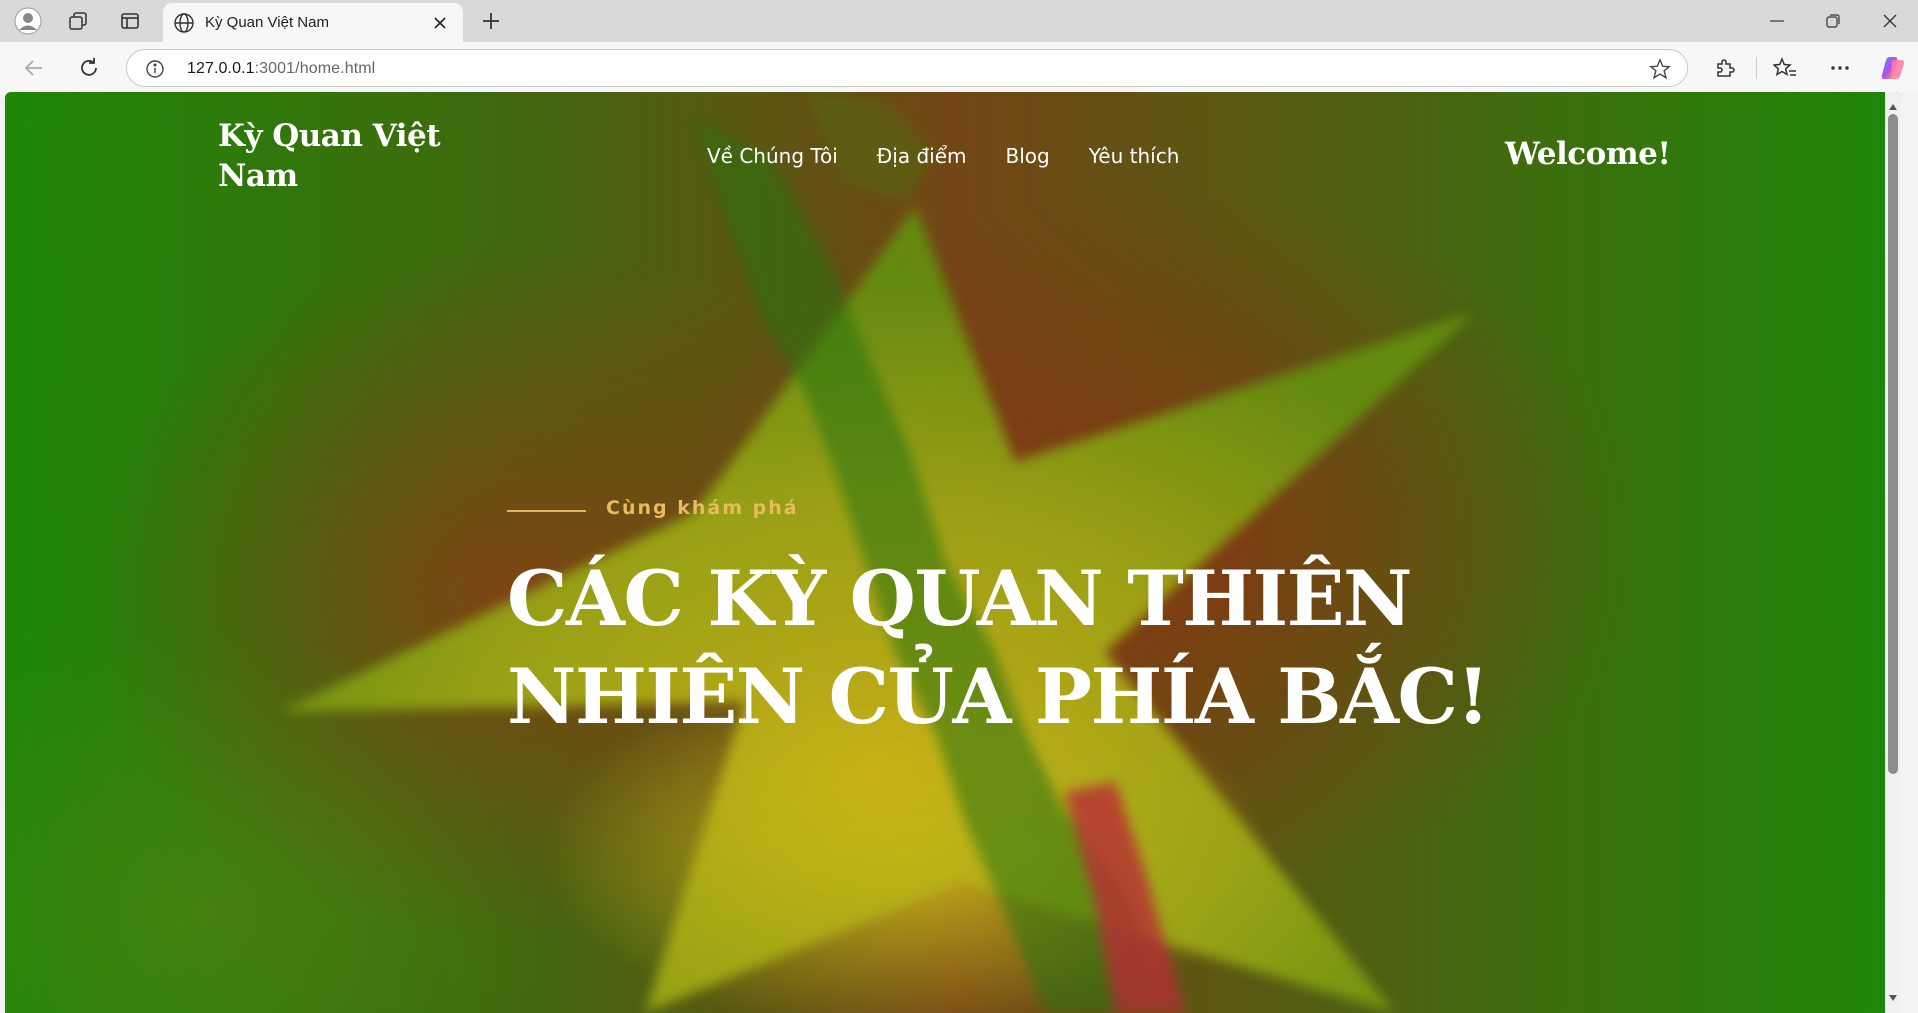 The height and width of the screenshot is (1013, 1918). Describe the element at coordinates (922, 156) in the screenshot. I see `nav-item-places: Địa điểm` at that location.